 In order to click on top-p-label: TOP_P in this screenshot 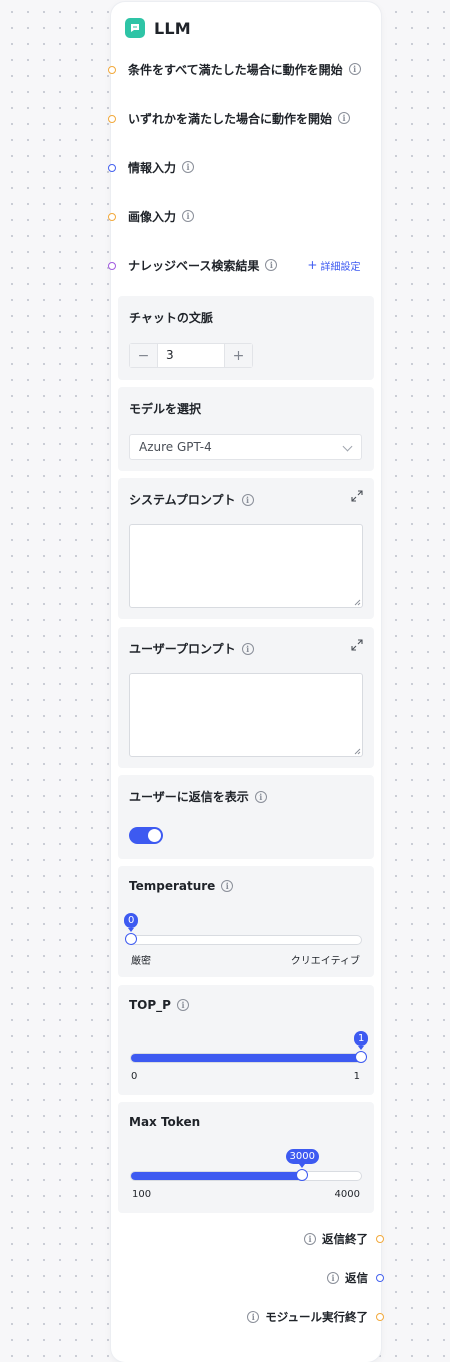, I will do `click(150, 1005)`.